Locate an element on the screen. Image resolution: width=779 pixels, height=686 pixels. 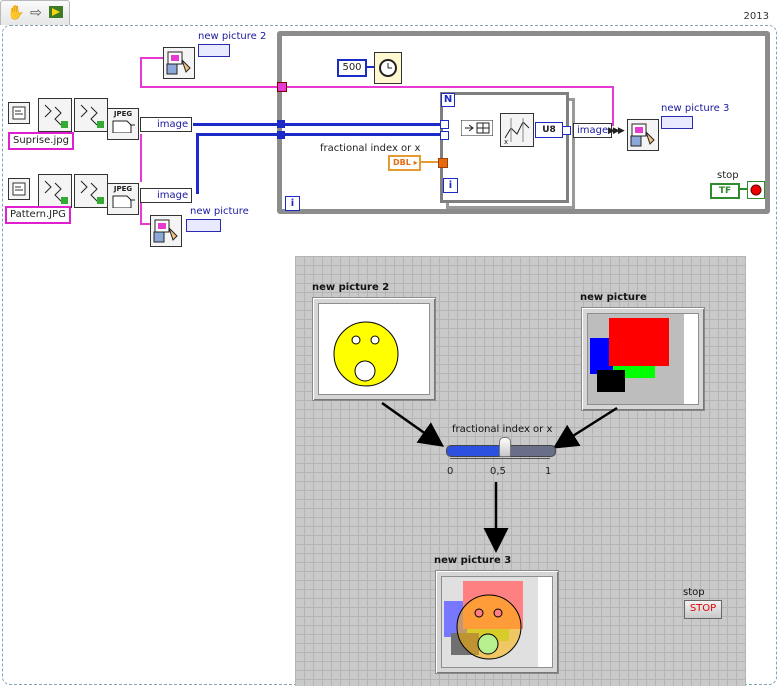
picture3-canvas is located at coordinates (497, 622).